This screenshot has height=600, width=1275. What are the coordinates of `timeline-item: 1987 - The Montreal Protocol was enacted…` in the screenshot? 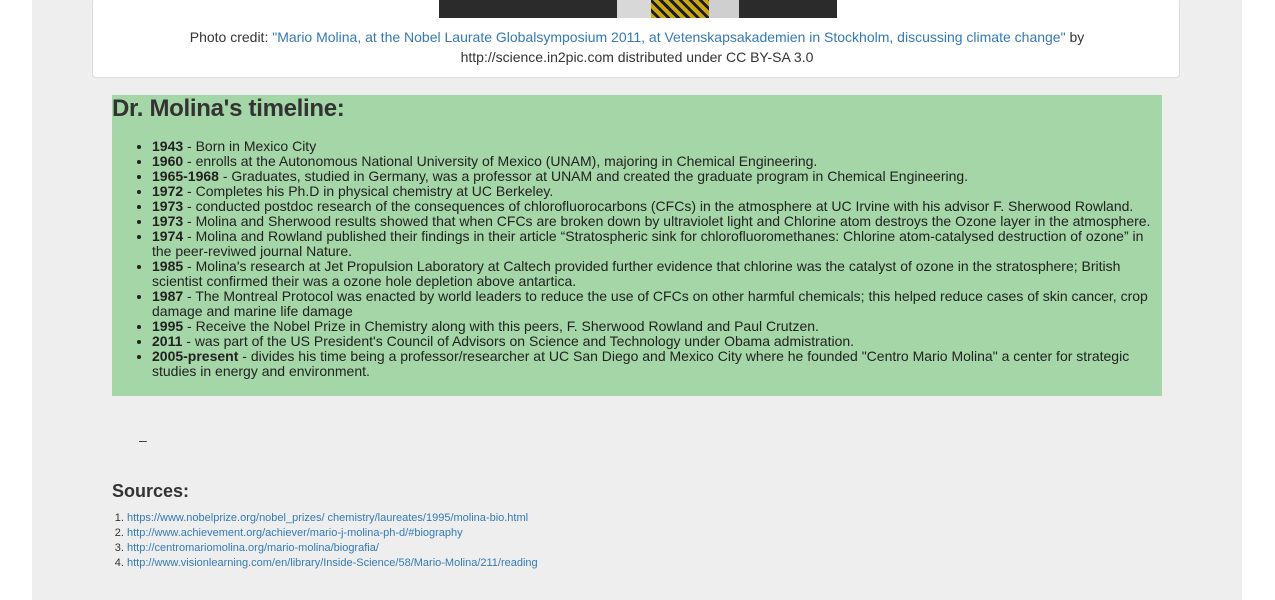 It's located at (657, 304).